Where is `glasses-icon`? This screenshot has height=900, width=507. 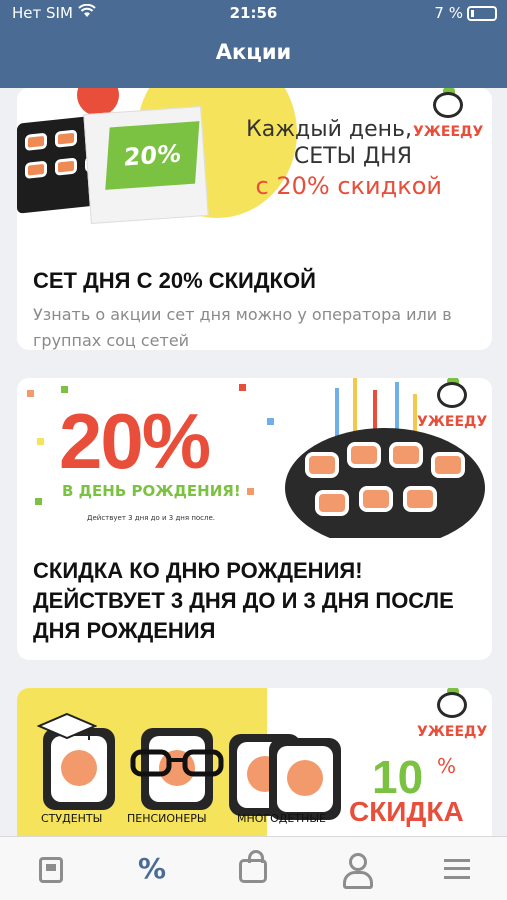
glasses-icon is located at coordinates (177, 763).